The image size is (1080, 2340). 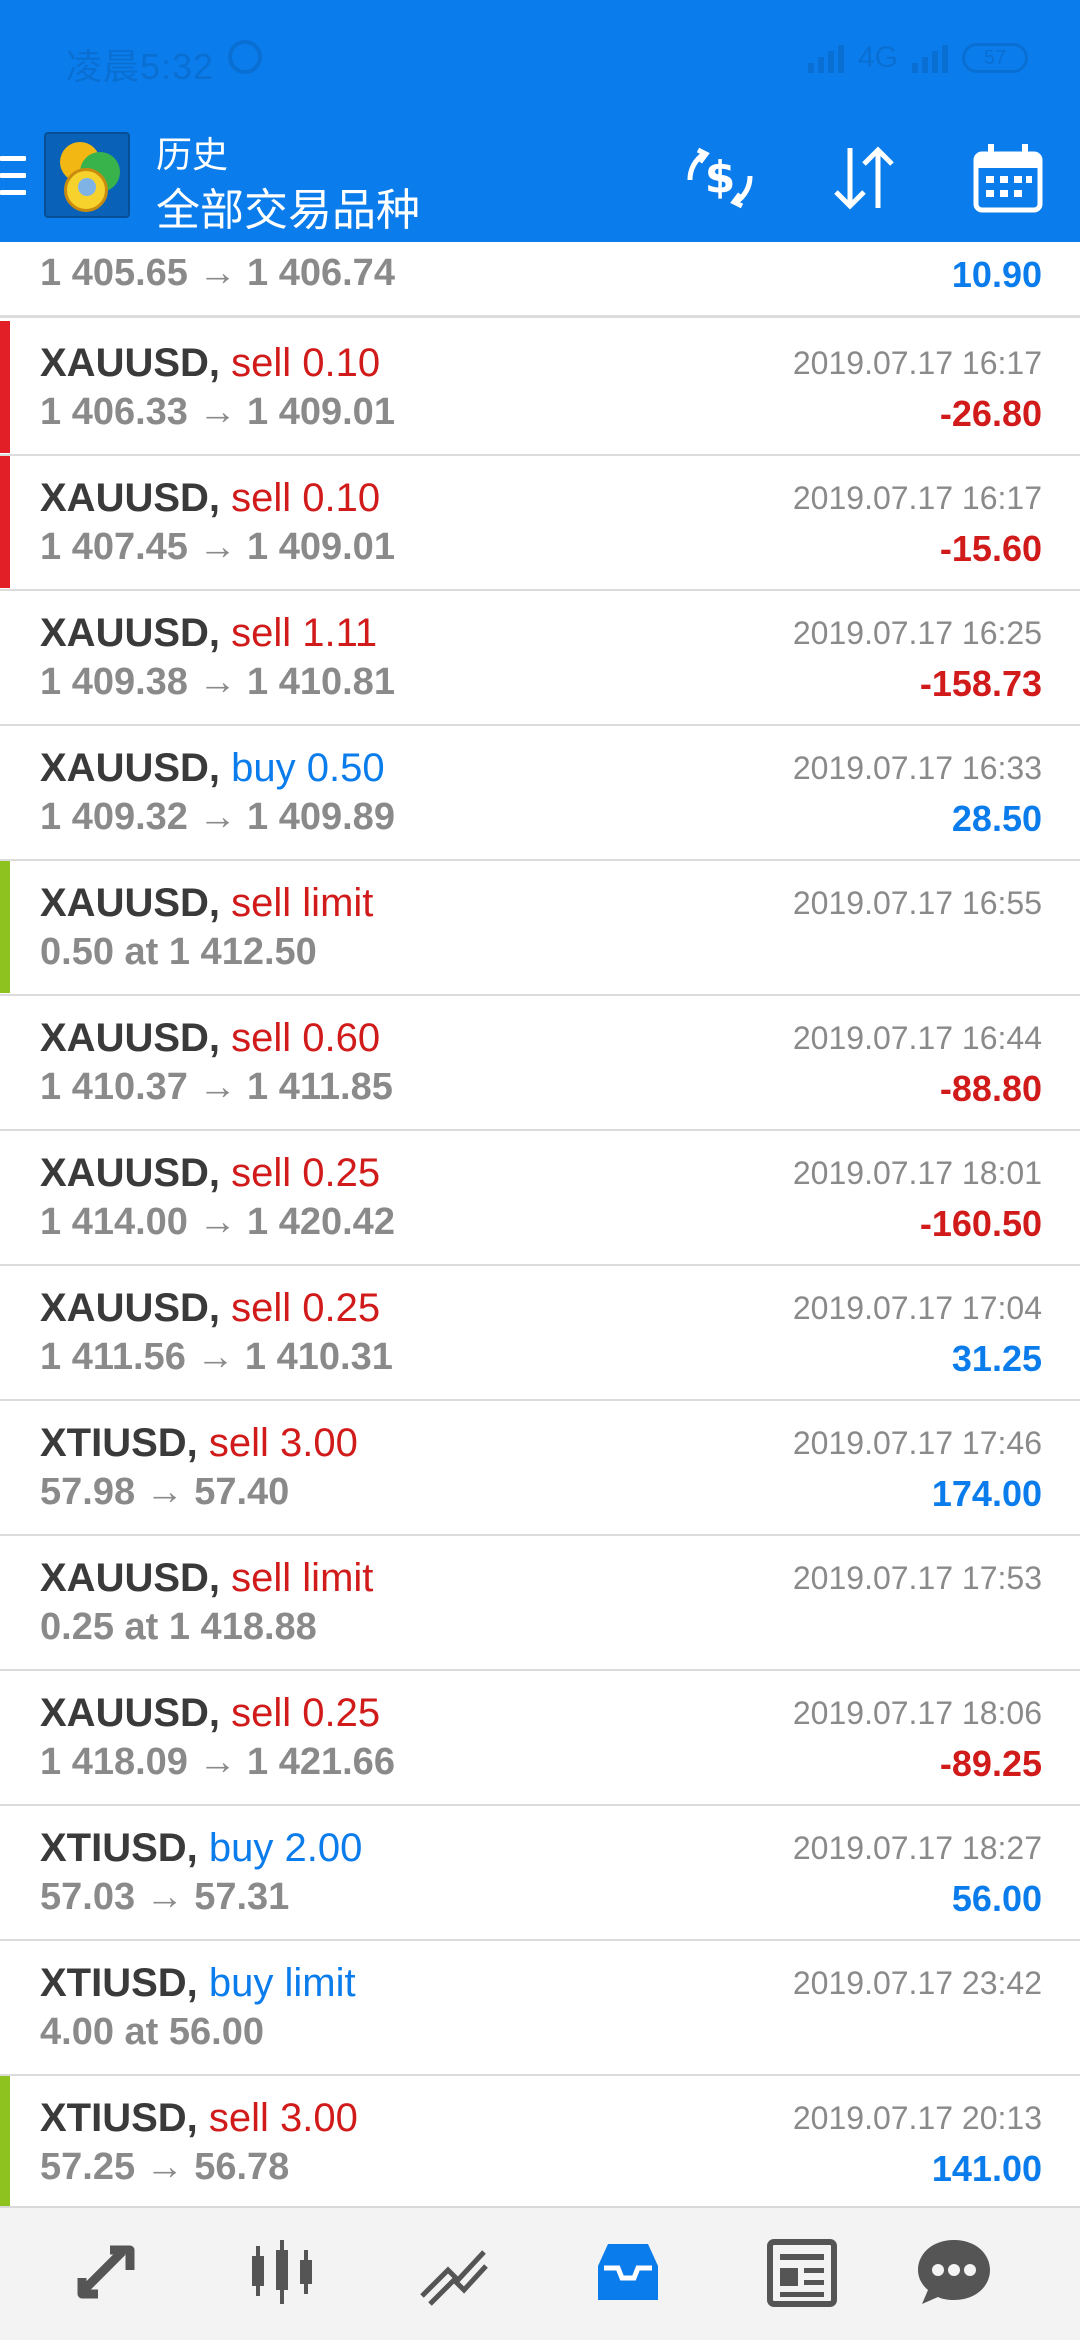 I want to click on timestamp: 2019.07.17 16:33, so click(x=917, y=768).